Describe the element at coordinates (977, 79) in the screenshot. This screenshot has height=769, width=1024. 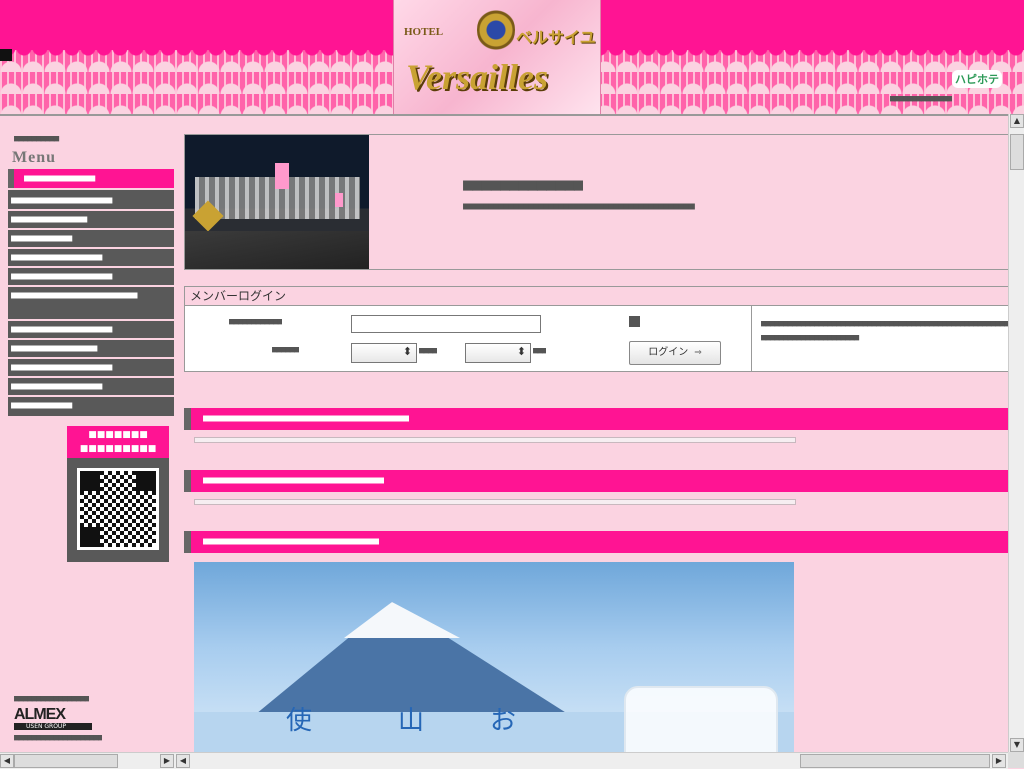
I see `happy-hotel-badge: ハピホテ` at that location.